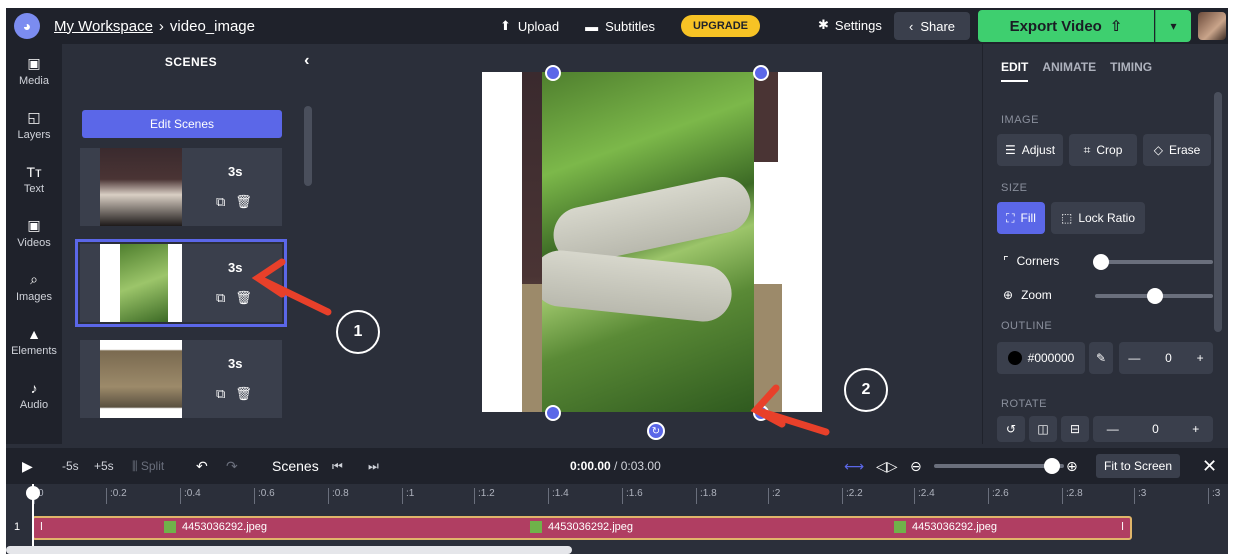 The width and height of the screenshot is (1234, 554). What do you see at coordinates (1030, 150) in the screenshot?
I see `adjust-button: ☰ Adjust` at bounding box center [1030, 150].